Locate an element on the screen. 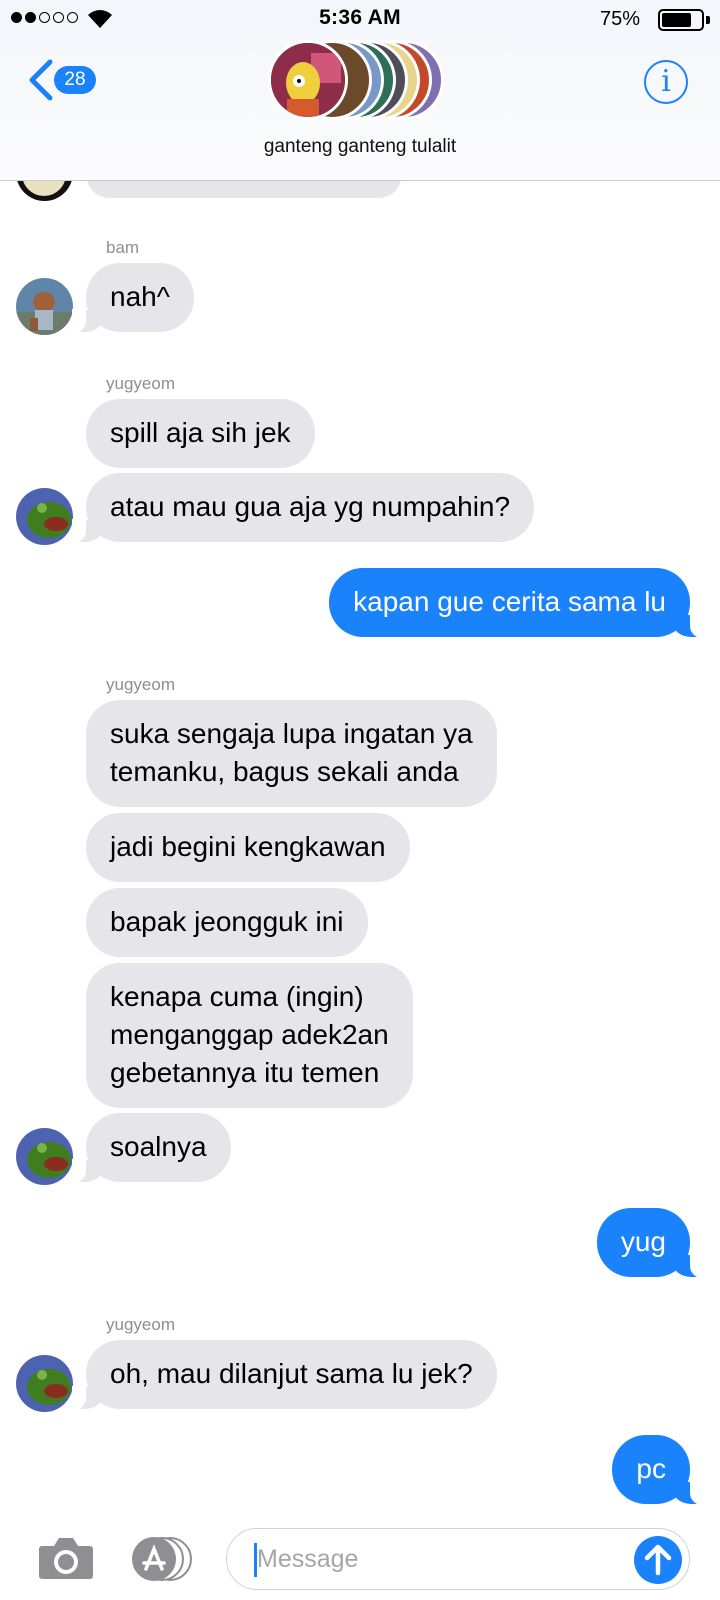 The image size is (720, 1600). info-button: i is located at coordinates (666, 82).